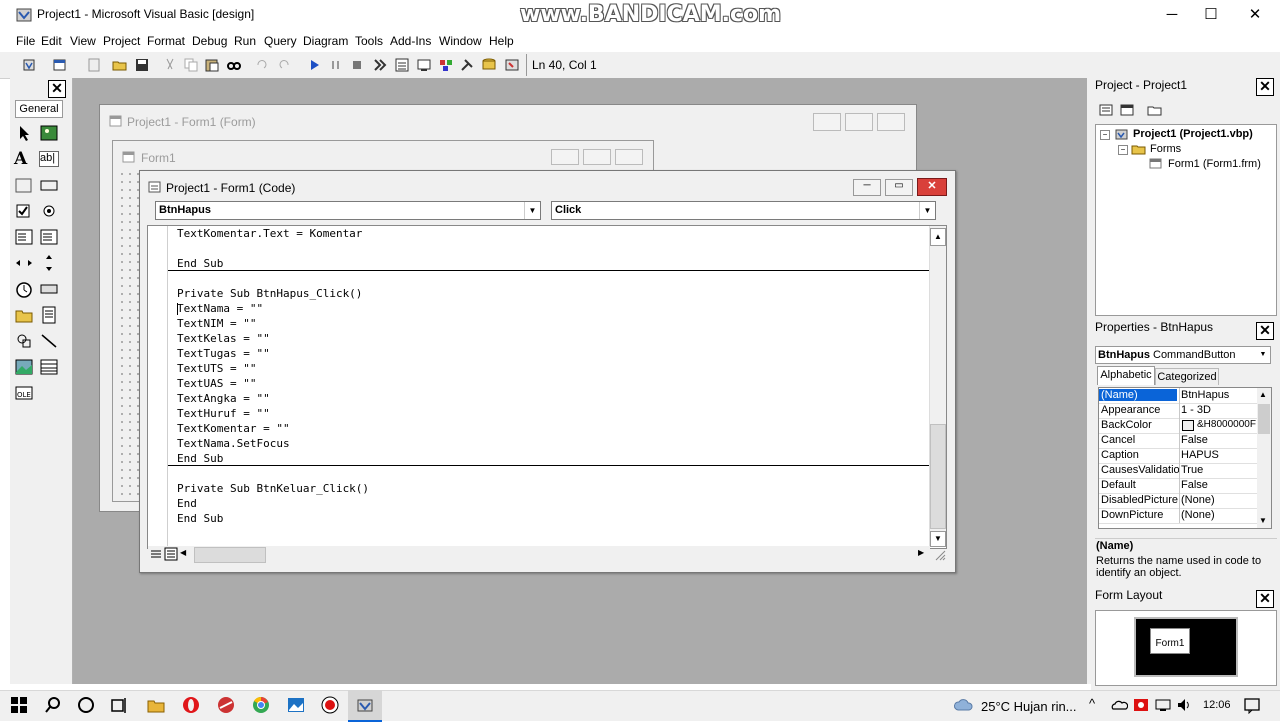  Describe the element at coordinates (230, 555) in the screenshot. I see `hscroll-thumb` at that location.